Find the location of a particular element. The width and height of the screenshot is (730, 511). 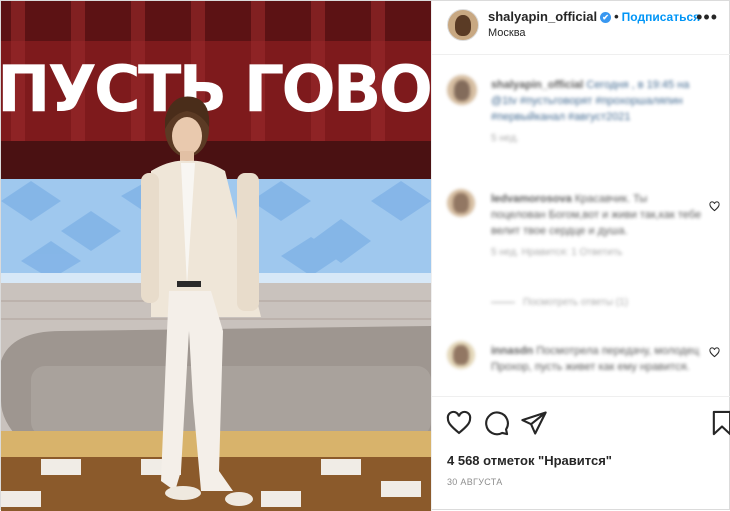

comment-username: ledvamorosova is located at coordinates (531, 199).